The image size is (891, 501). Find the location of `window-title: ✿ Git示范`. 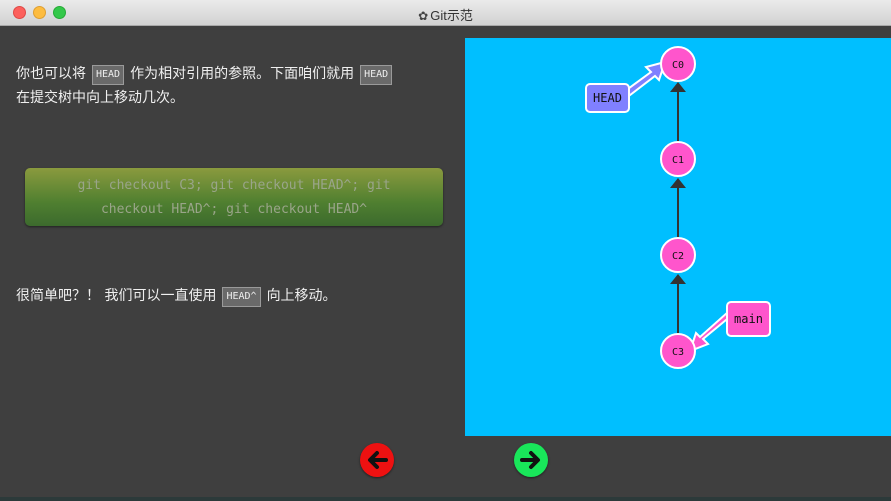

window-title: ✿ Git示范 is located at coordinates (445, 14).